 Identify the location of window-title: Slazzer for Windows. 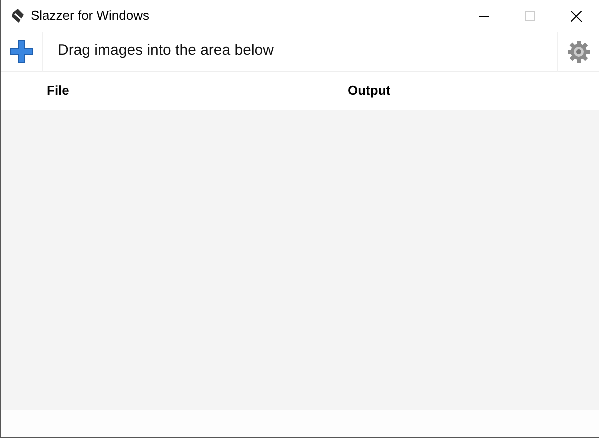
(90, 16).